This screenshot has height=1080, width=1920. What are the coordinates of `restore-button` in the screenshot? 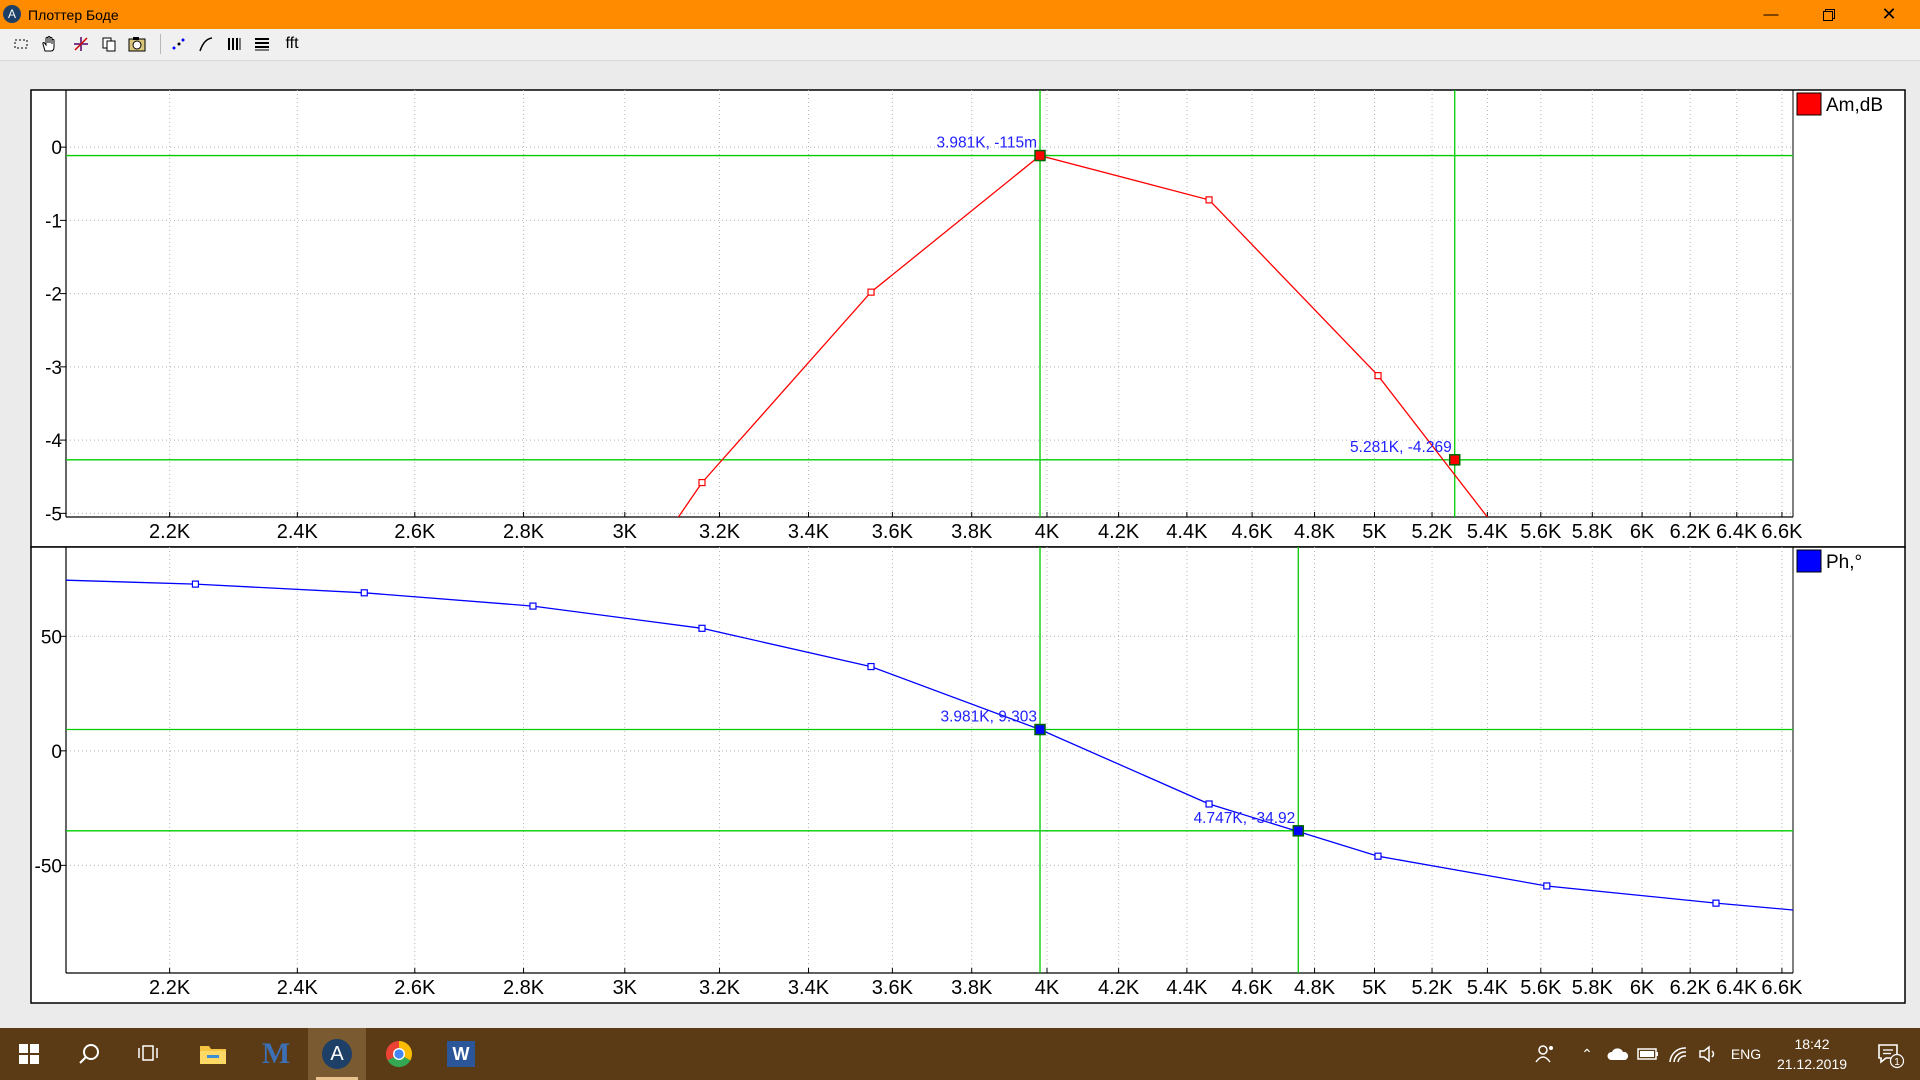 It's located at (1829, 14).